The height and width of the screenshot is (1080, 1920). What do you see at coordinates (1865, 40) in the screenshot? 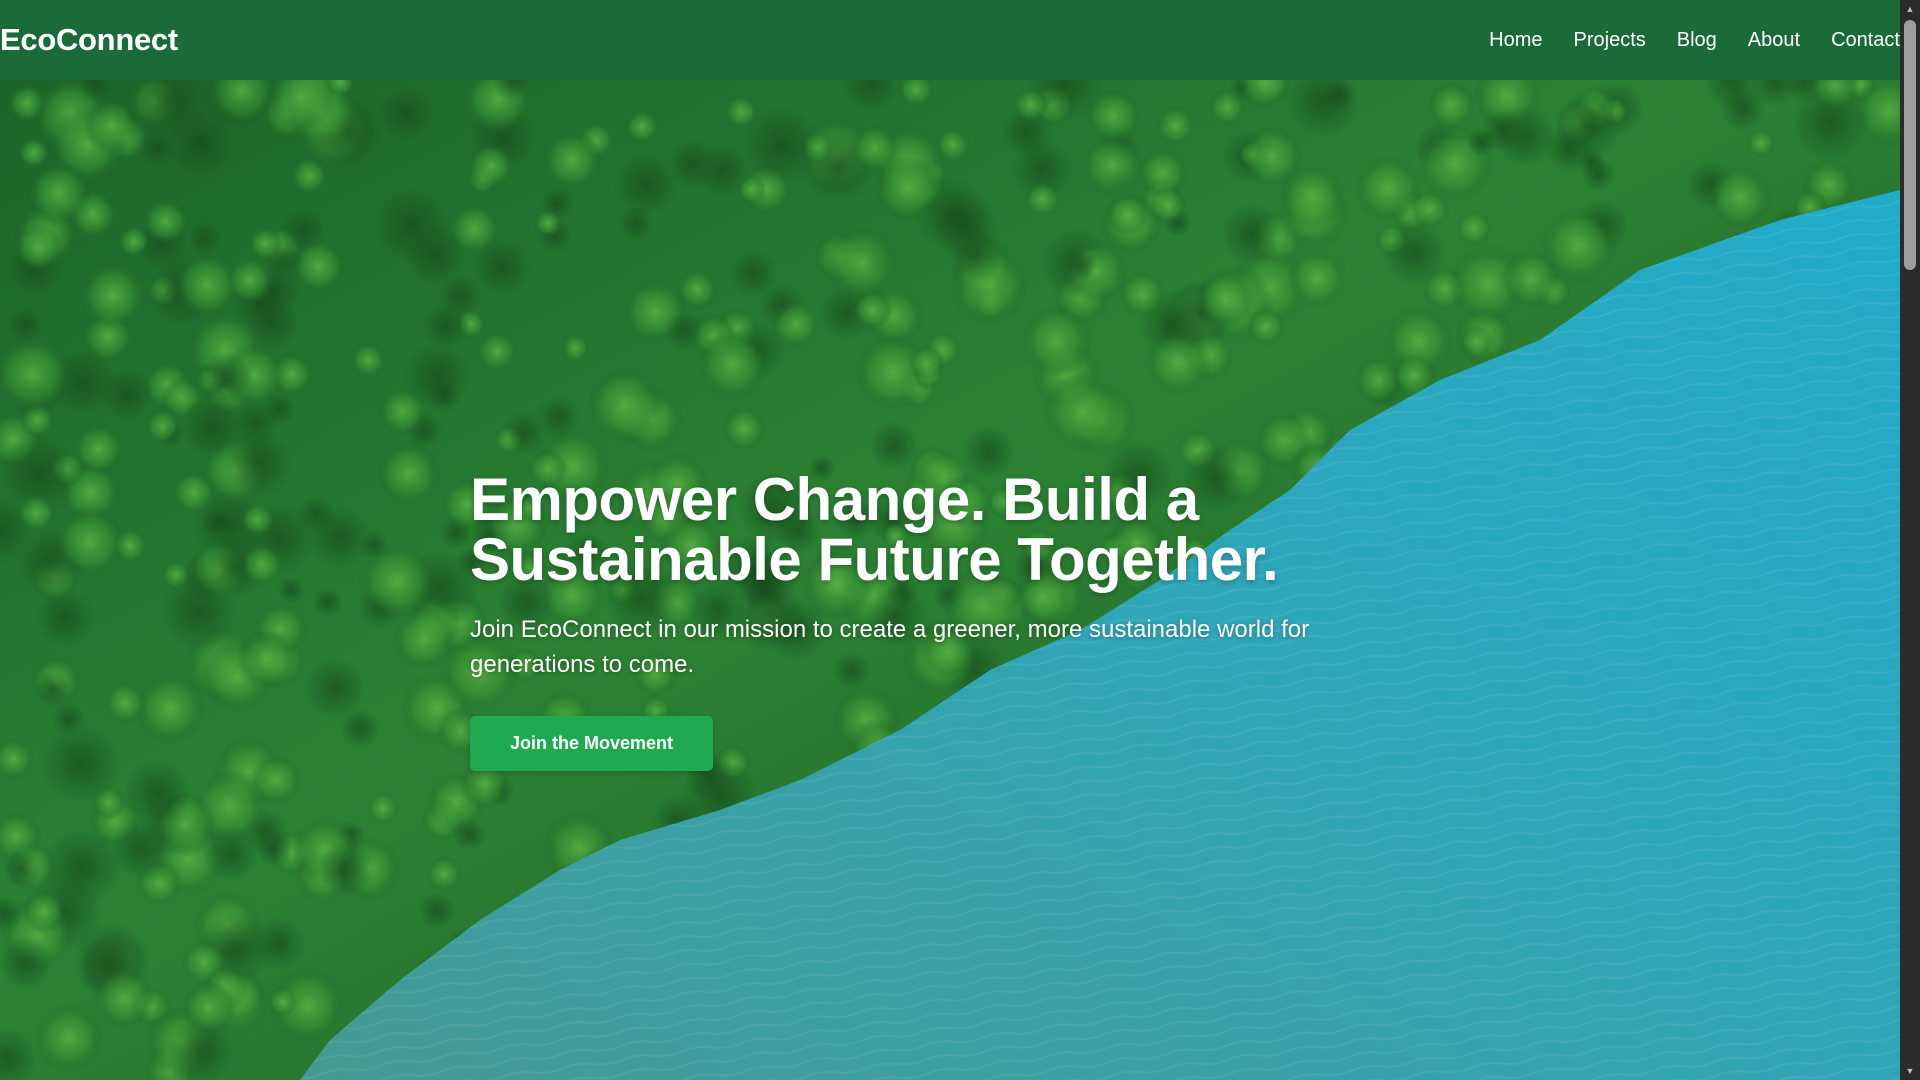
I see `nav-contact-link: Contact` at bounding box center [1865, 40].